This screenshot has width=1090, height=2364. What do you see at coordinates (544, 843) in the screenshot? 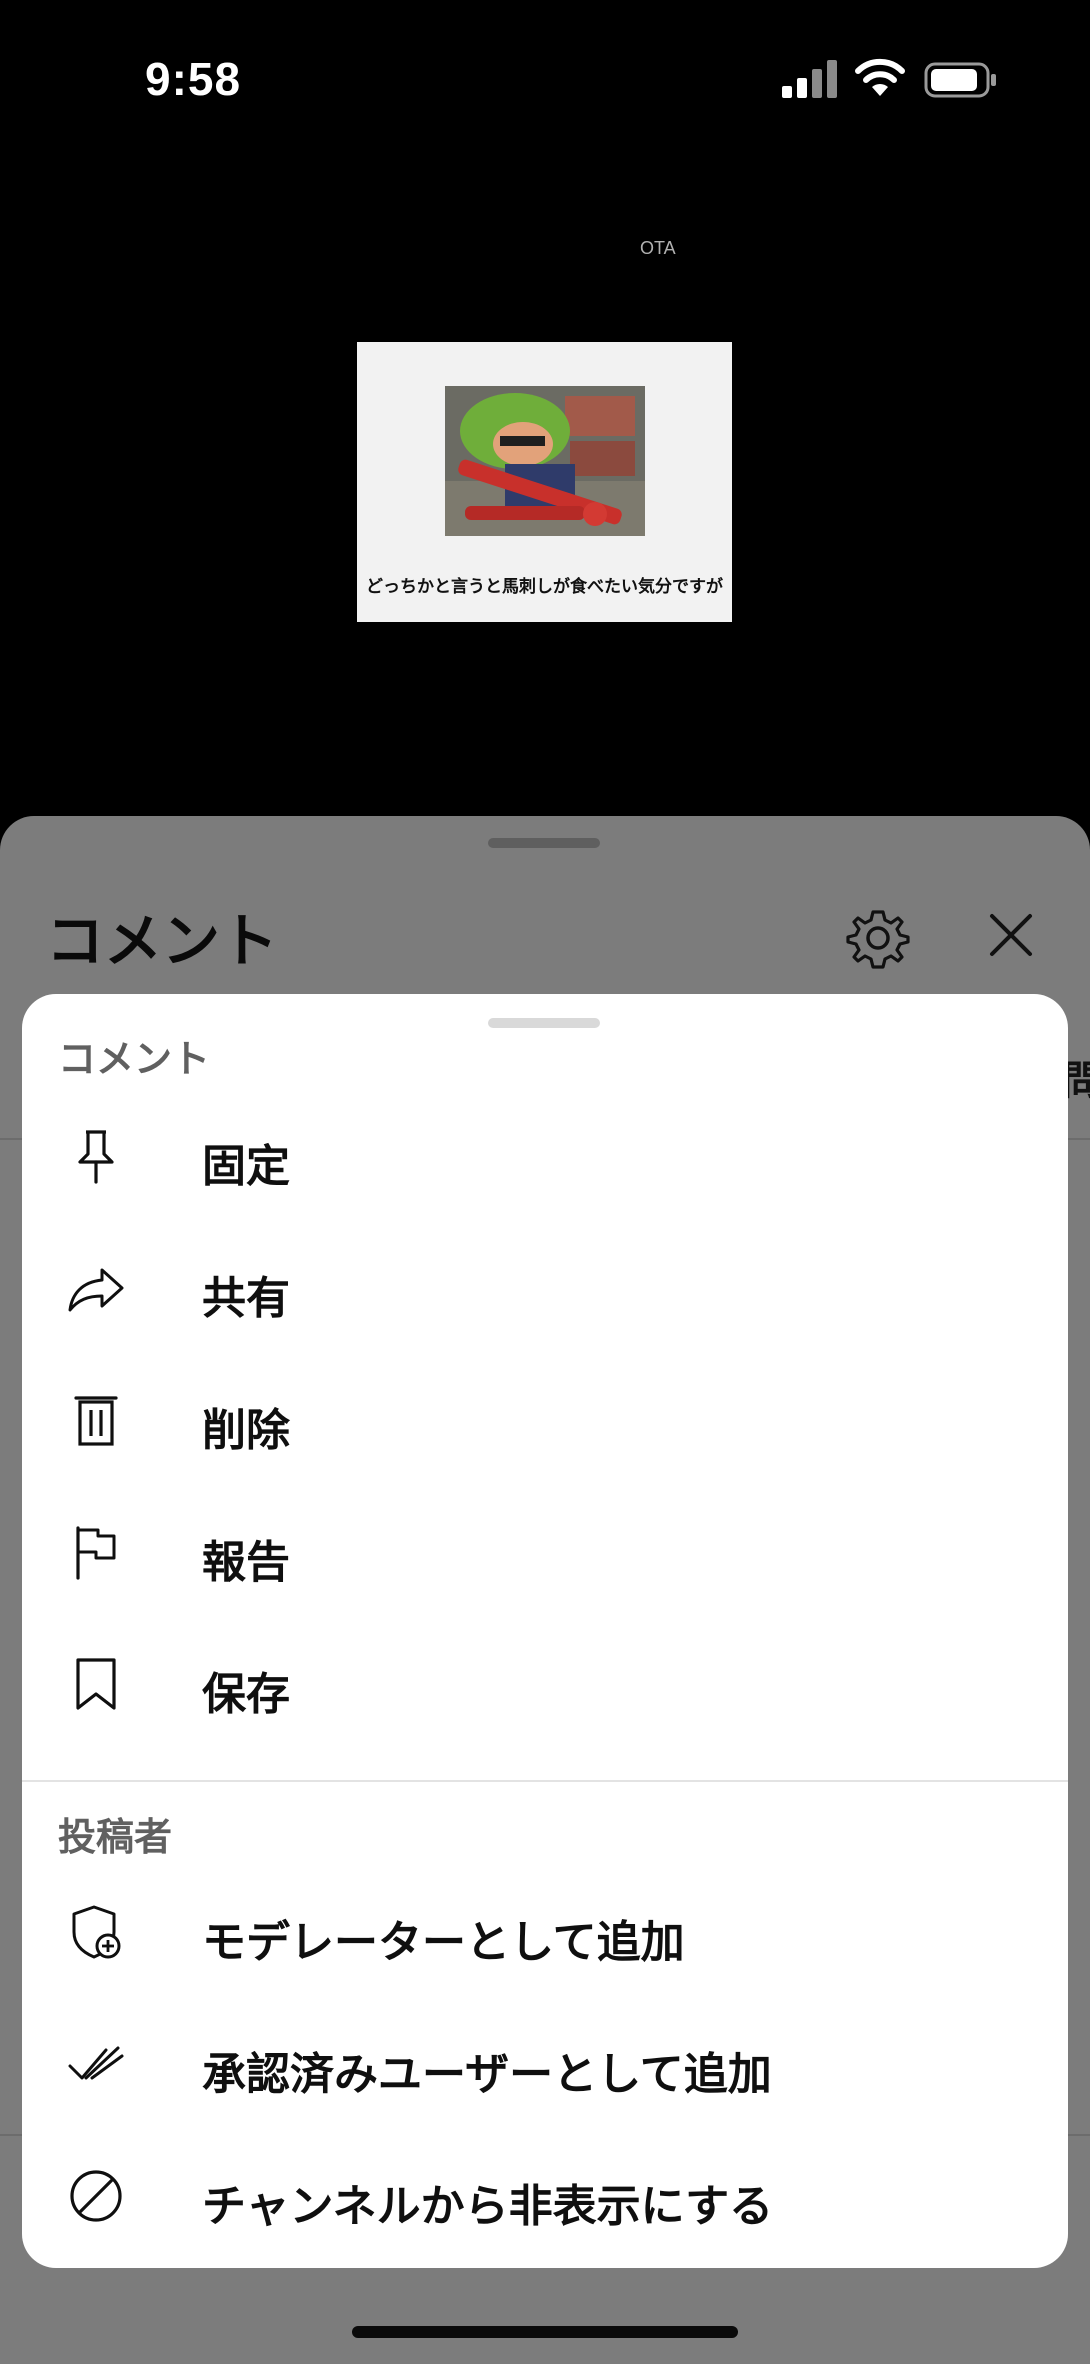
I see `comments-drag-handle` at bounding box center [544, 843].